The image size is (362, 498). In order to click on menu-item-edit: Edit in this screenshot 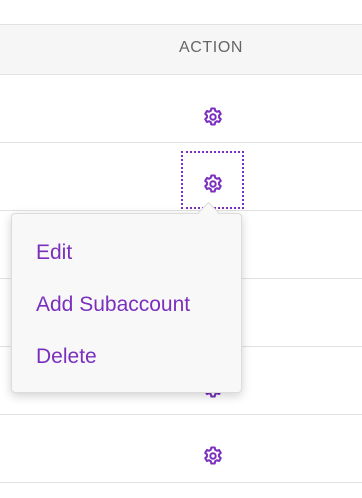, I will do `click(54, 253)`.